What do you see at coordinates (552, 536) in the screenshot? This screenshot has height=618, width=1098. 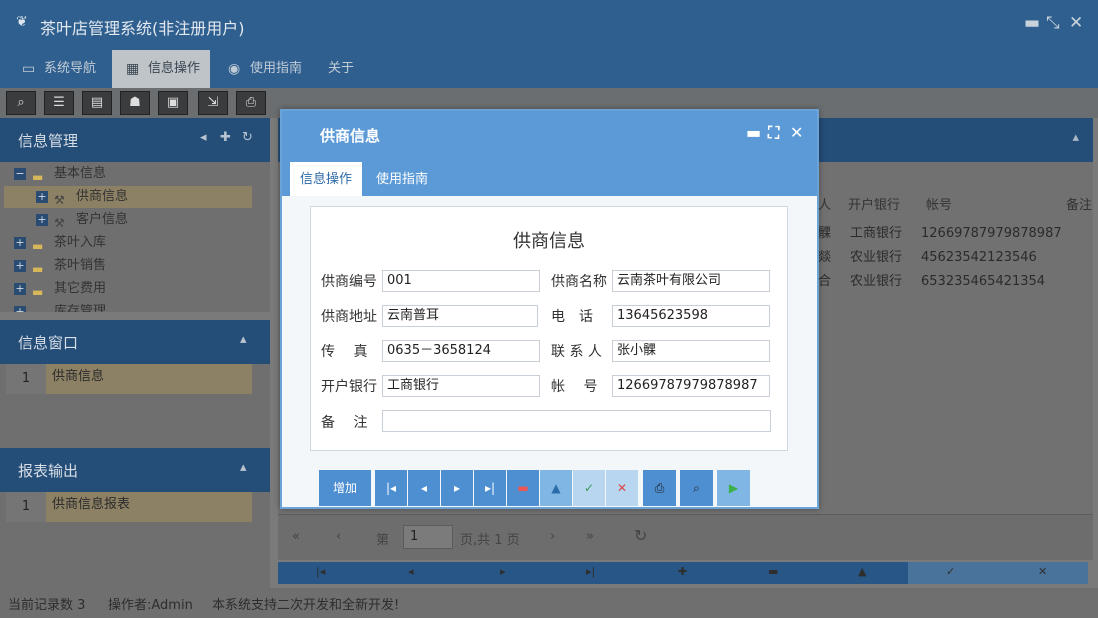 I see `next-page-icon: ›` at bounding box center [552, 536].